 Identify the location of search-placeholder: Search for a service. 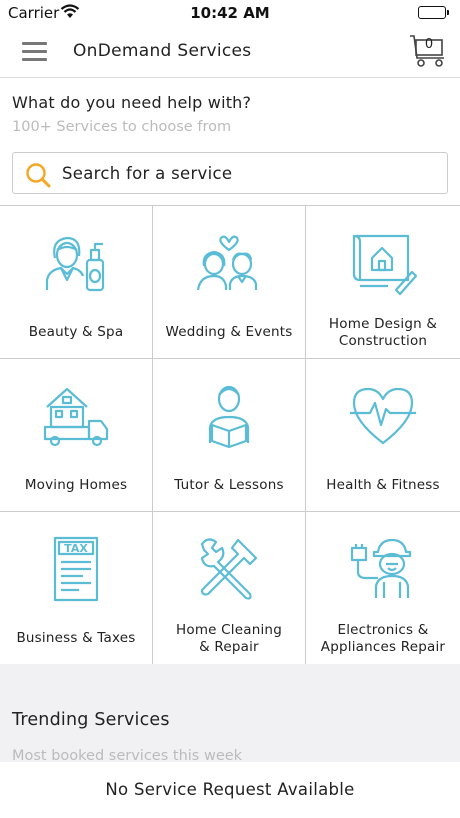
(147, 173).